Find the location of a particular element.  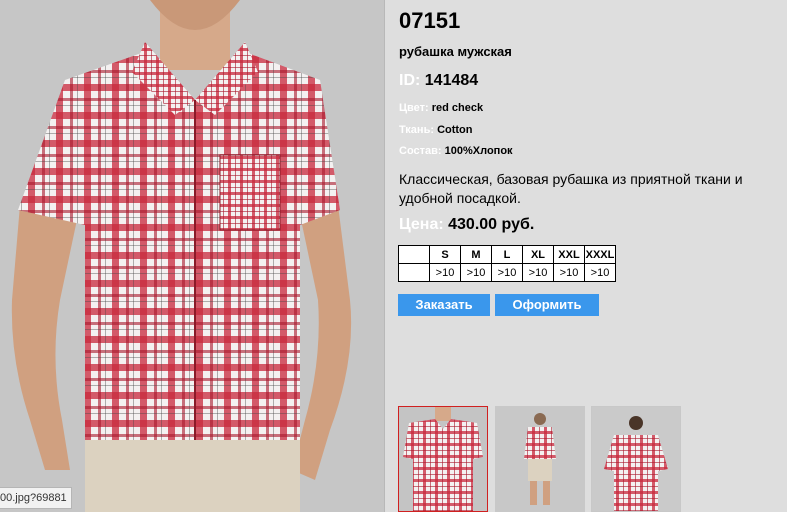

order-button: Заказать is located at coordinates (444, 305).